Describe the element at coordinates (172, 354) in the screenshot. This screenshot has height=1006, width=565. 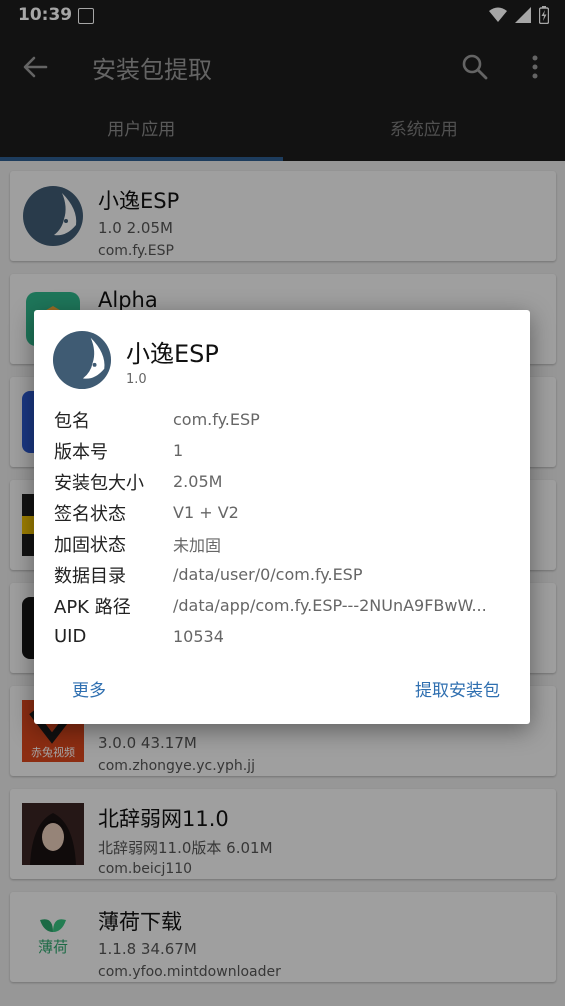
I see `dialog-app-name: 小逸ESP` at that location.